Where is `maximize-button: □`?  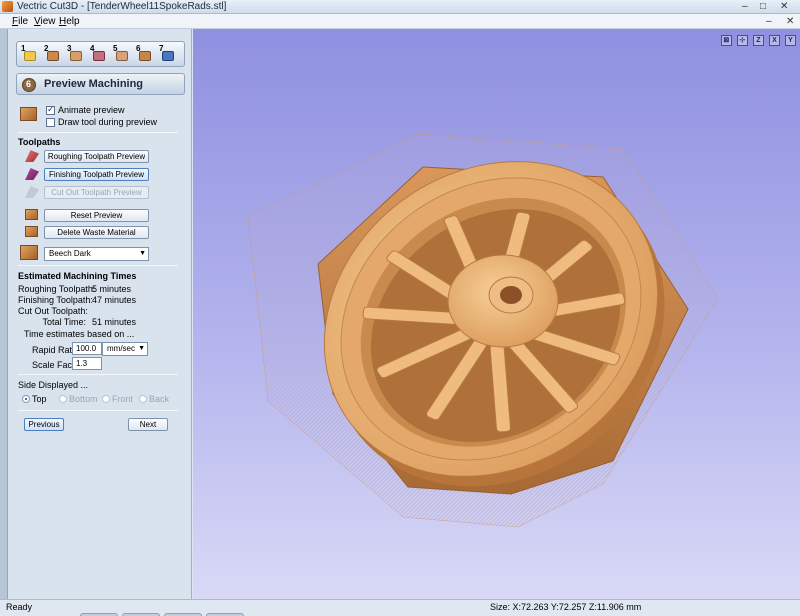
maximize-button: □ is located at coordinates (763, 6).